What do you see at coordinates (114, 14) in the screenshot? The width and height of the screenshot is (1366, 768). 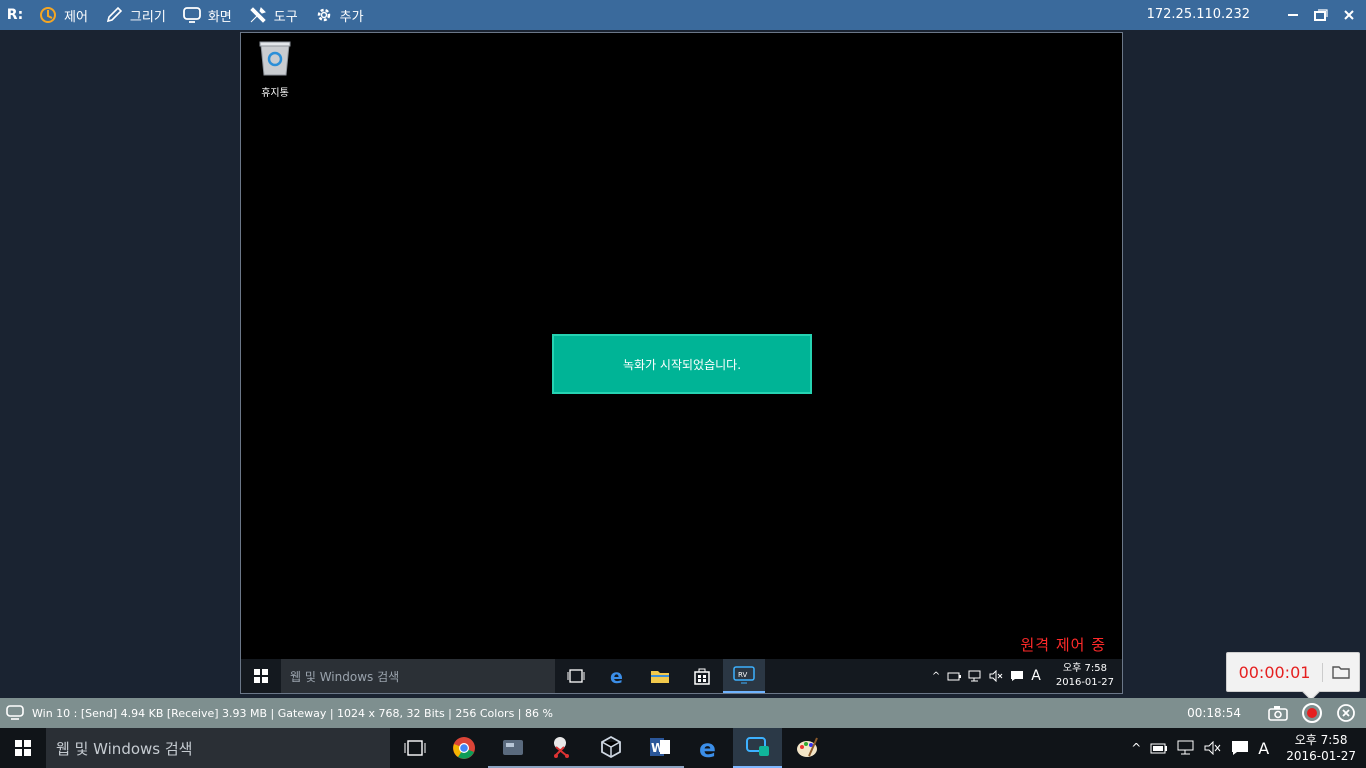 I see `pencil-icon` at bounding box center [114, 14].